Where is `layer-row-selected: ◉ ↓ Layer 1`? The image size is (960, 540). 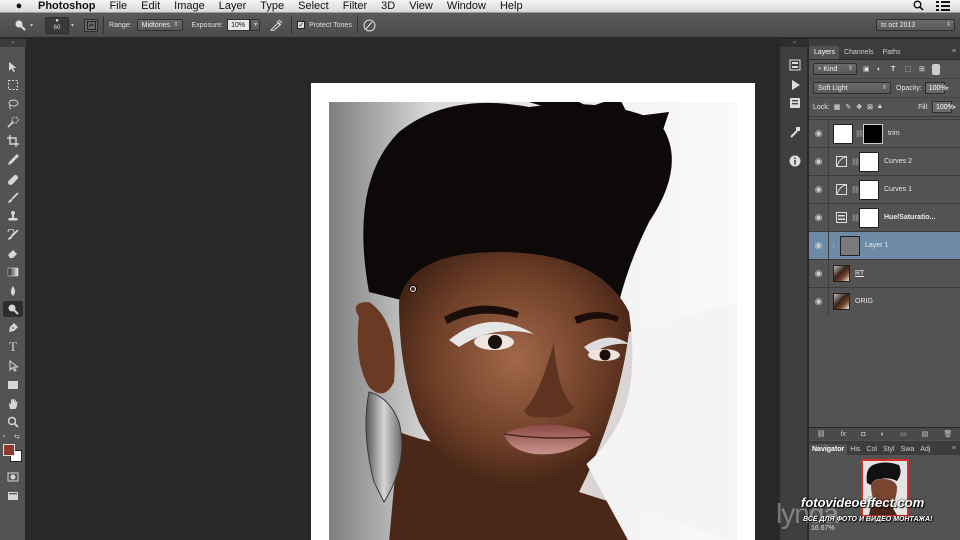
layer-row-selected: ◉ ↓ Layer 1 is located at coordinates (884, 245).